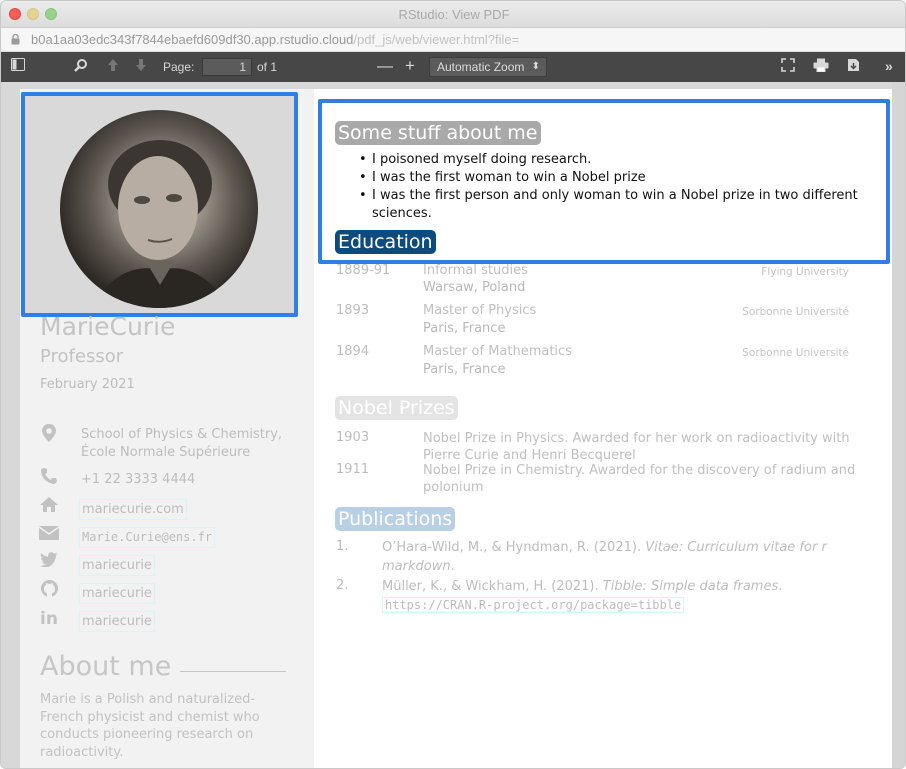 The image size is (906, 769). What do you see at coordinates (267, 67) in the screenshot?
I see `page-total: of 1` at bounding box center [267, 67].